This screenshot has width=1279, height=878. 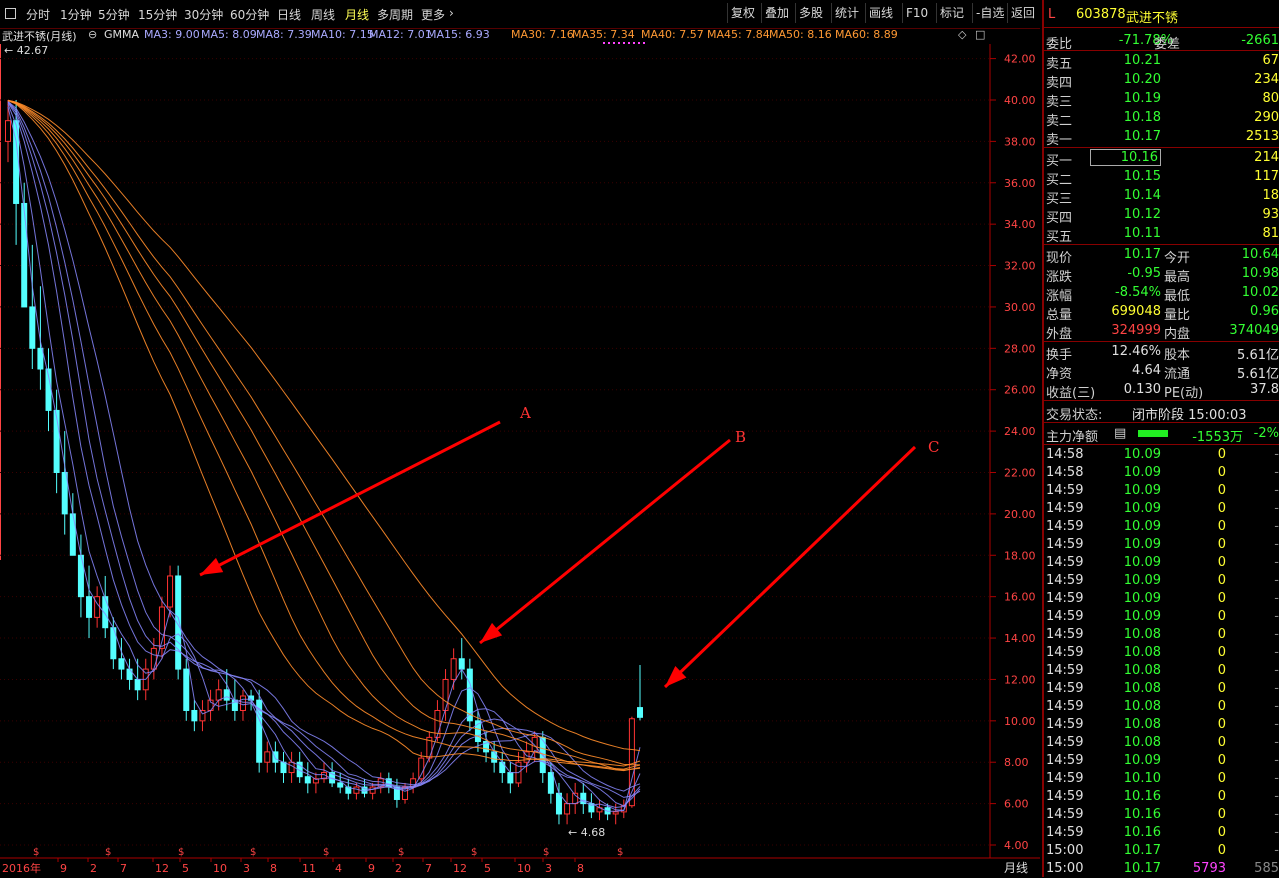 I want to click on x-tick-label: 8, so click(x=273, y=868).